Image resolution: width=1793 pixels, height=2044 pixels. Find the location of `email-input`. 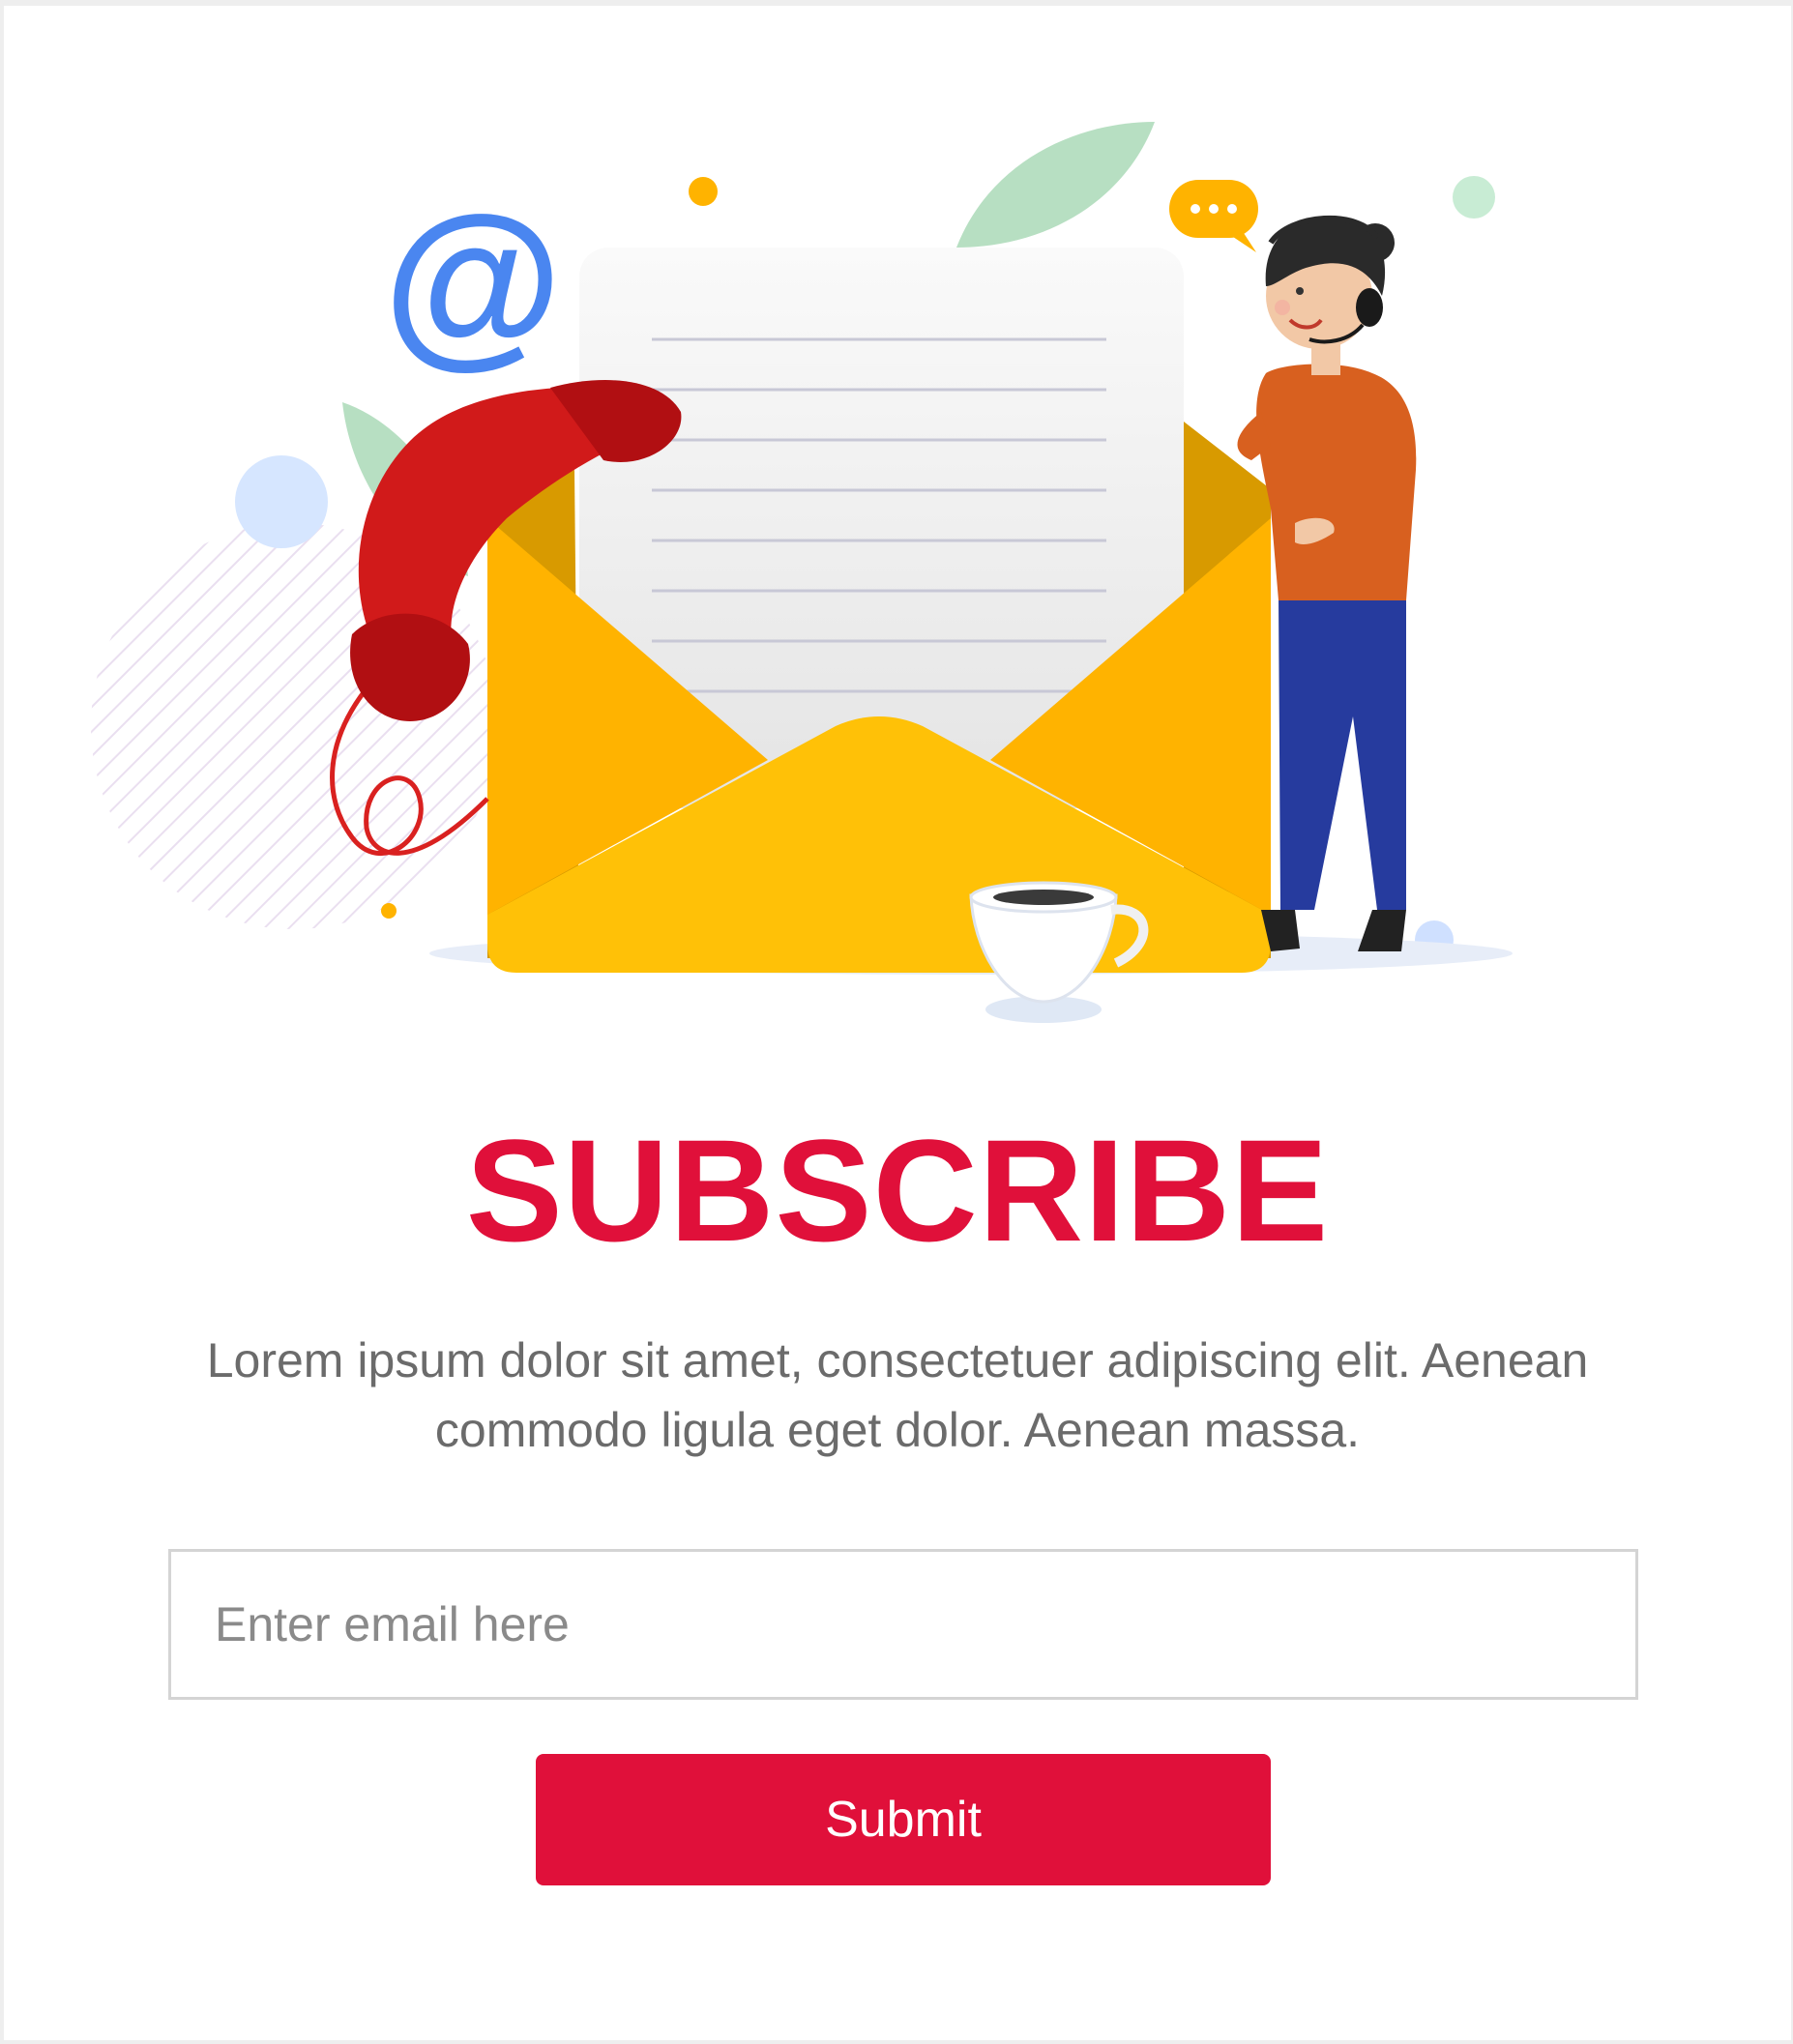

email-input is located at coordinates (903, 1624).